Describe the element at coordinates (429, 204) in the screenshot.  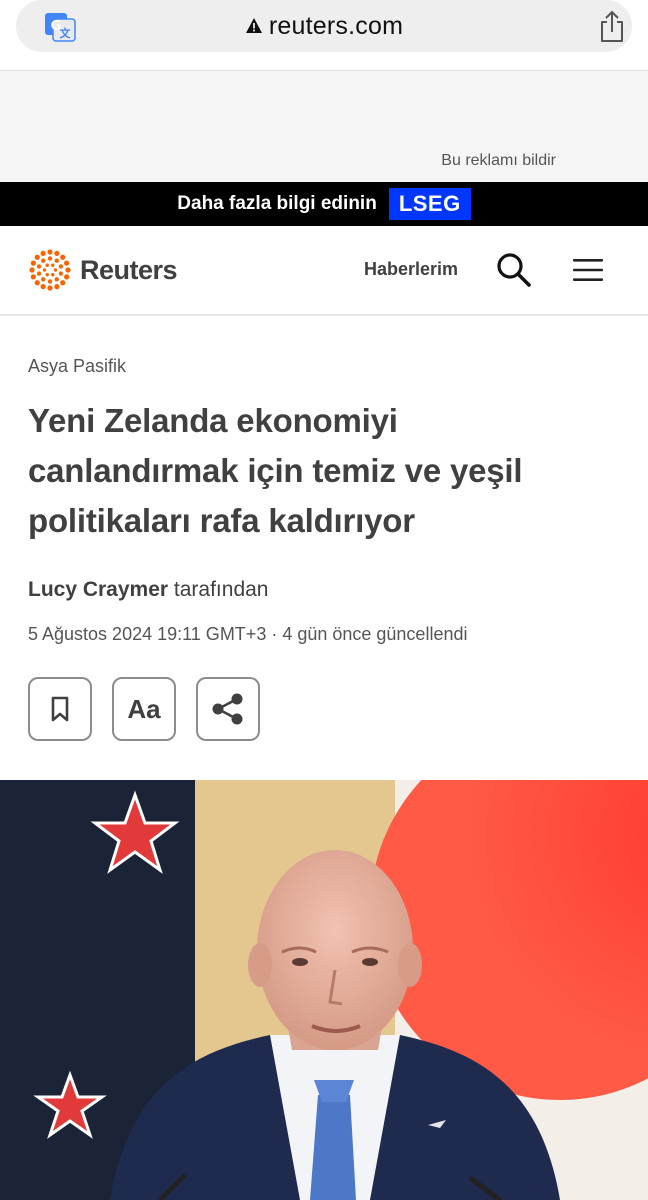
I see `lseg-badge: LSEG` at that location.